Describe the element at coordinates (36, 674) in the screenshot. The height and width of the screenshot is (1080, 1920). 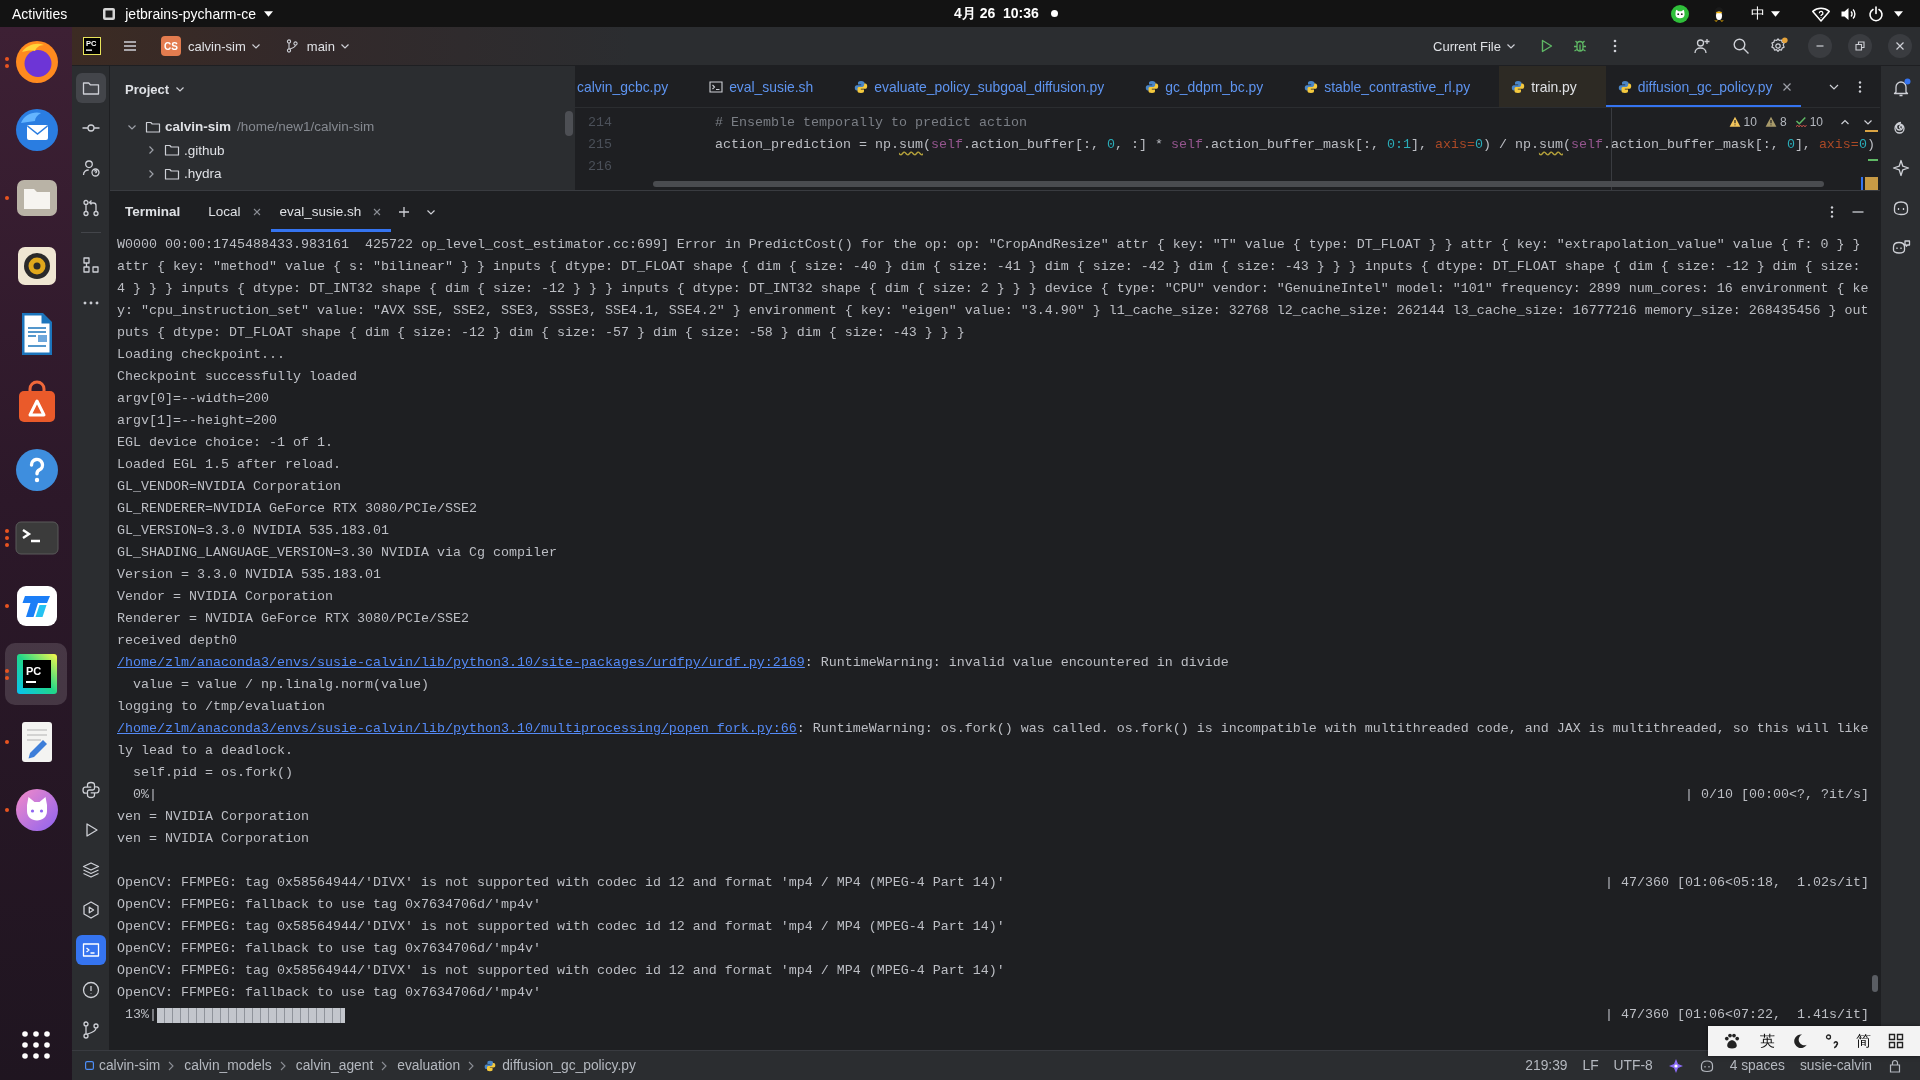
I see `dock-item: PC` at that location.